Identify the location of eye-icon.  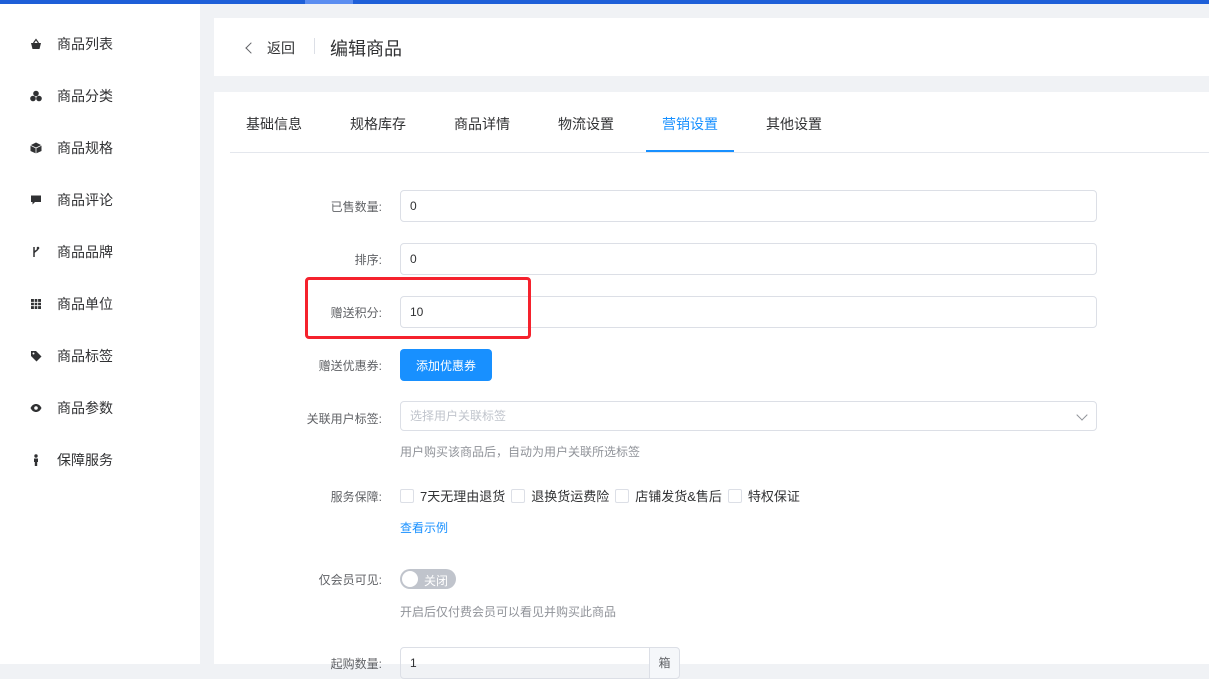
(36, 408).